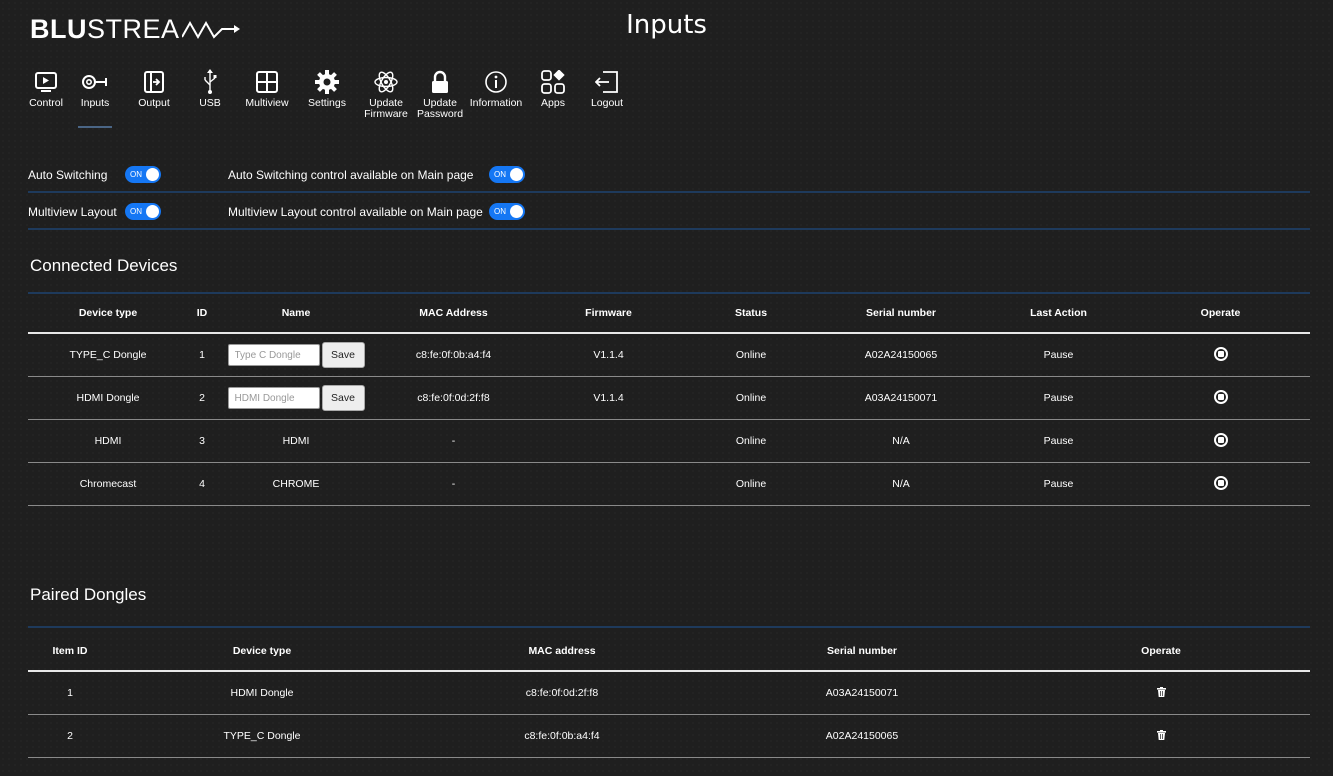  What do you see at coordinates (296, 314) in the screenshot?
I see `col-name: Name` at bounding box center [296, 314].